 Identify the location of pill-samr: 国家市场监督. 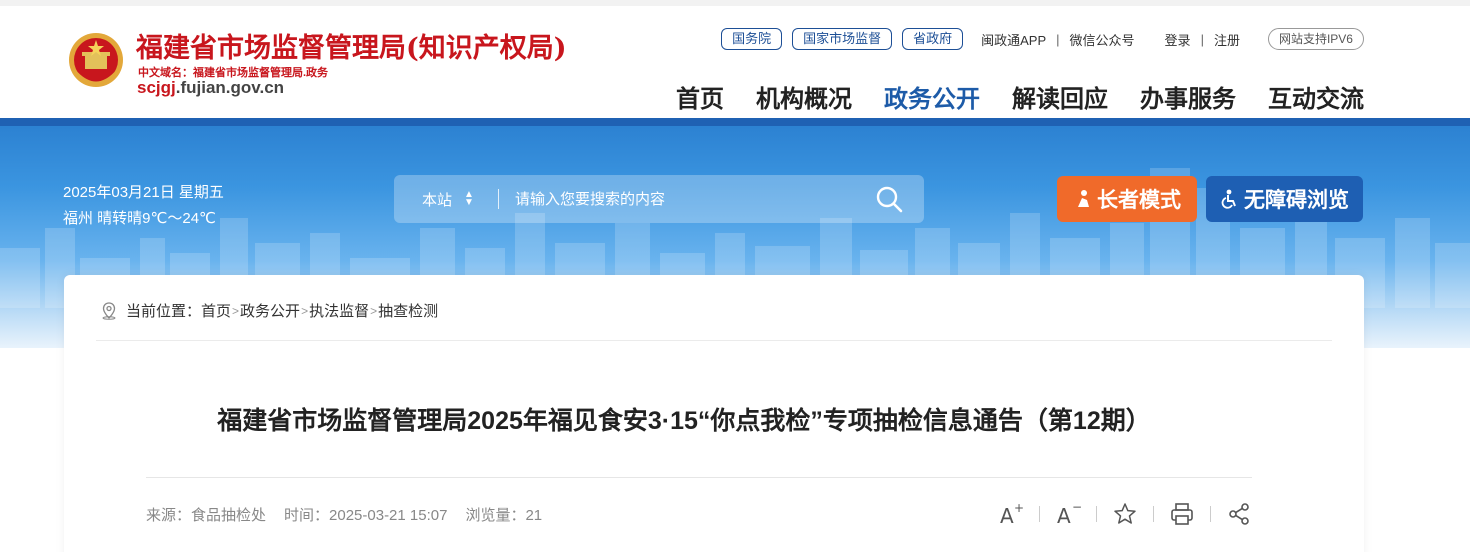
(842, 39).